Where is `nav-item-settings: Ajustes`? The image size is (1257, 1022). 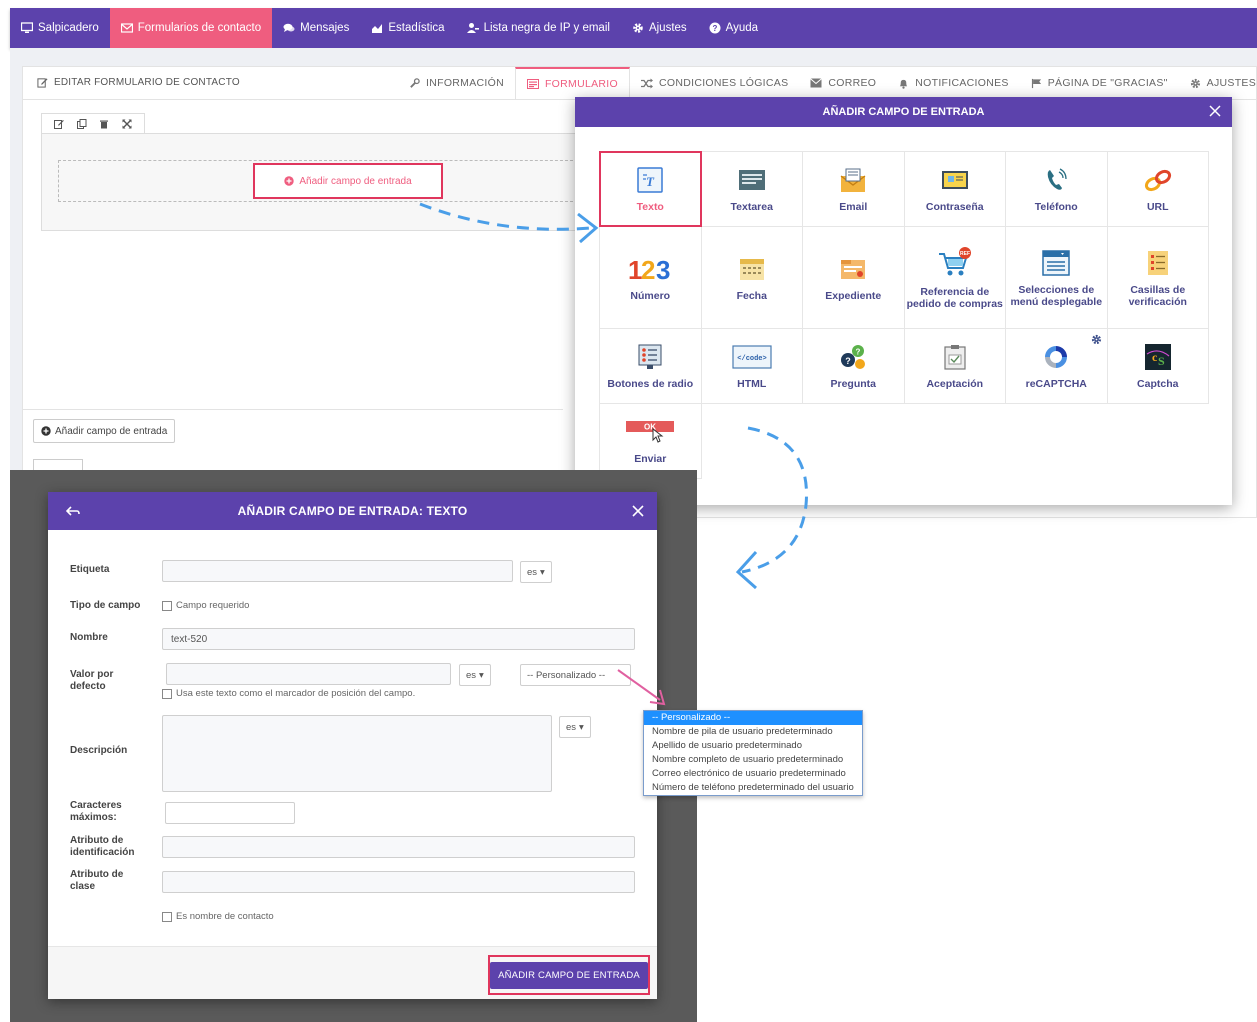
nav-item-settings: Ajustes is located at coordinates (659, 28).